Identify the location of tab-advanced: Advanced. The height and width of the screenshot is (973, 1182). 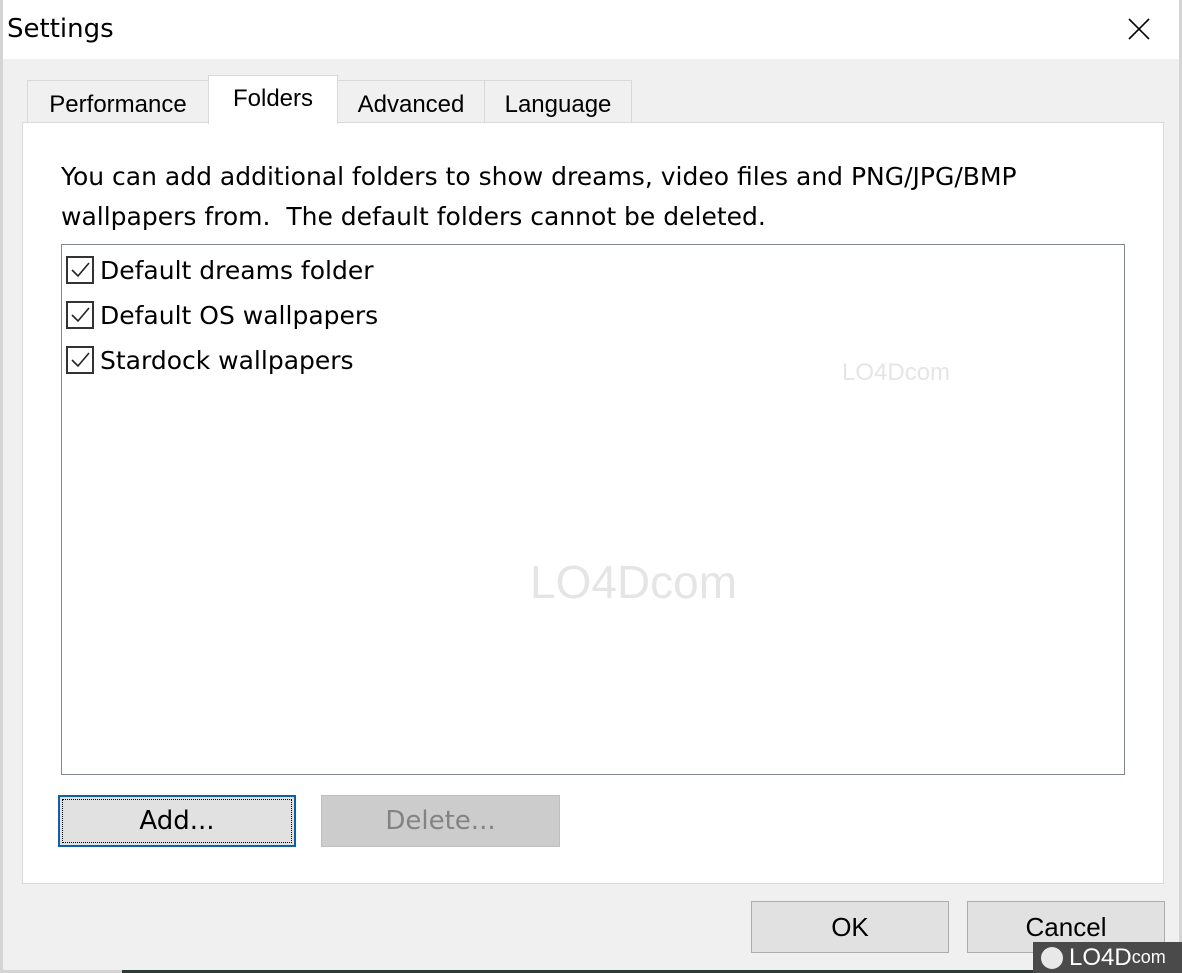
(411, 101).